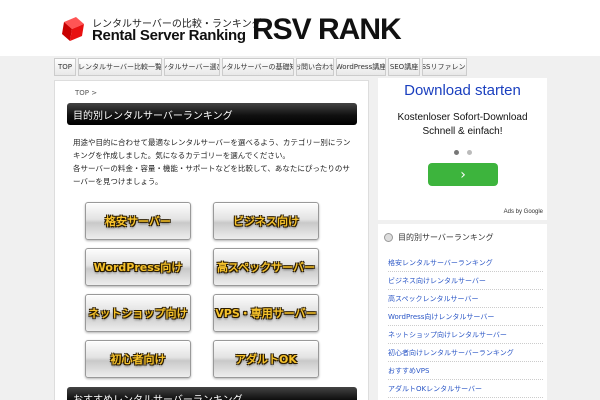 This screenshot has height=400, width=600. What do you see at coordinates (388, 237) in the screenshot?
I see `bullet-circle-icon` at bounding box center [388, 237].